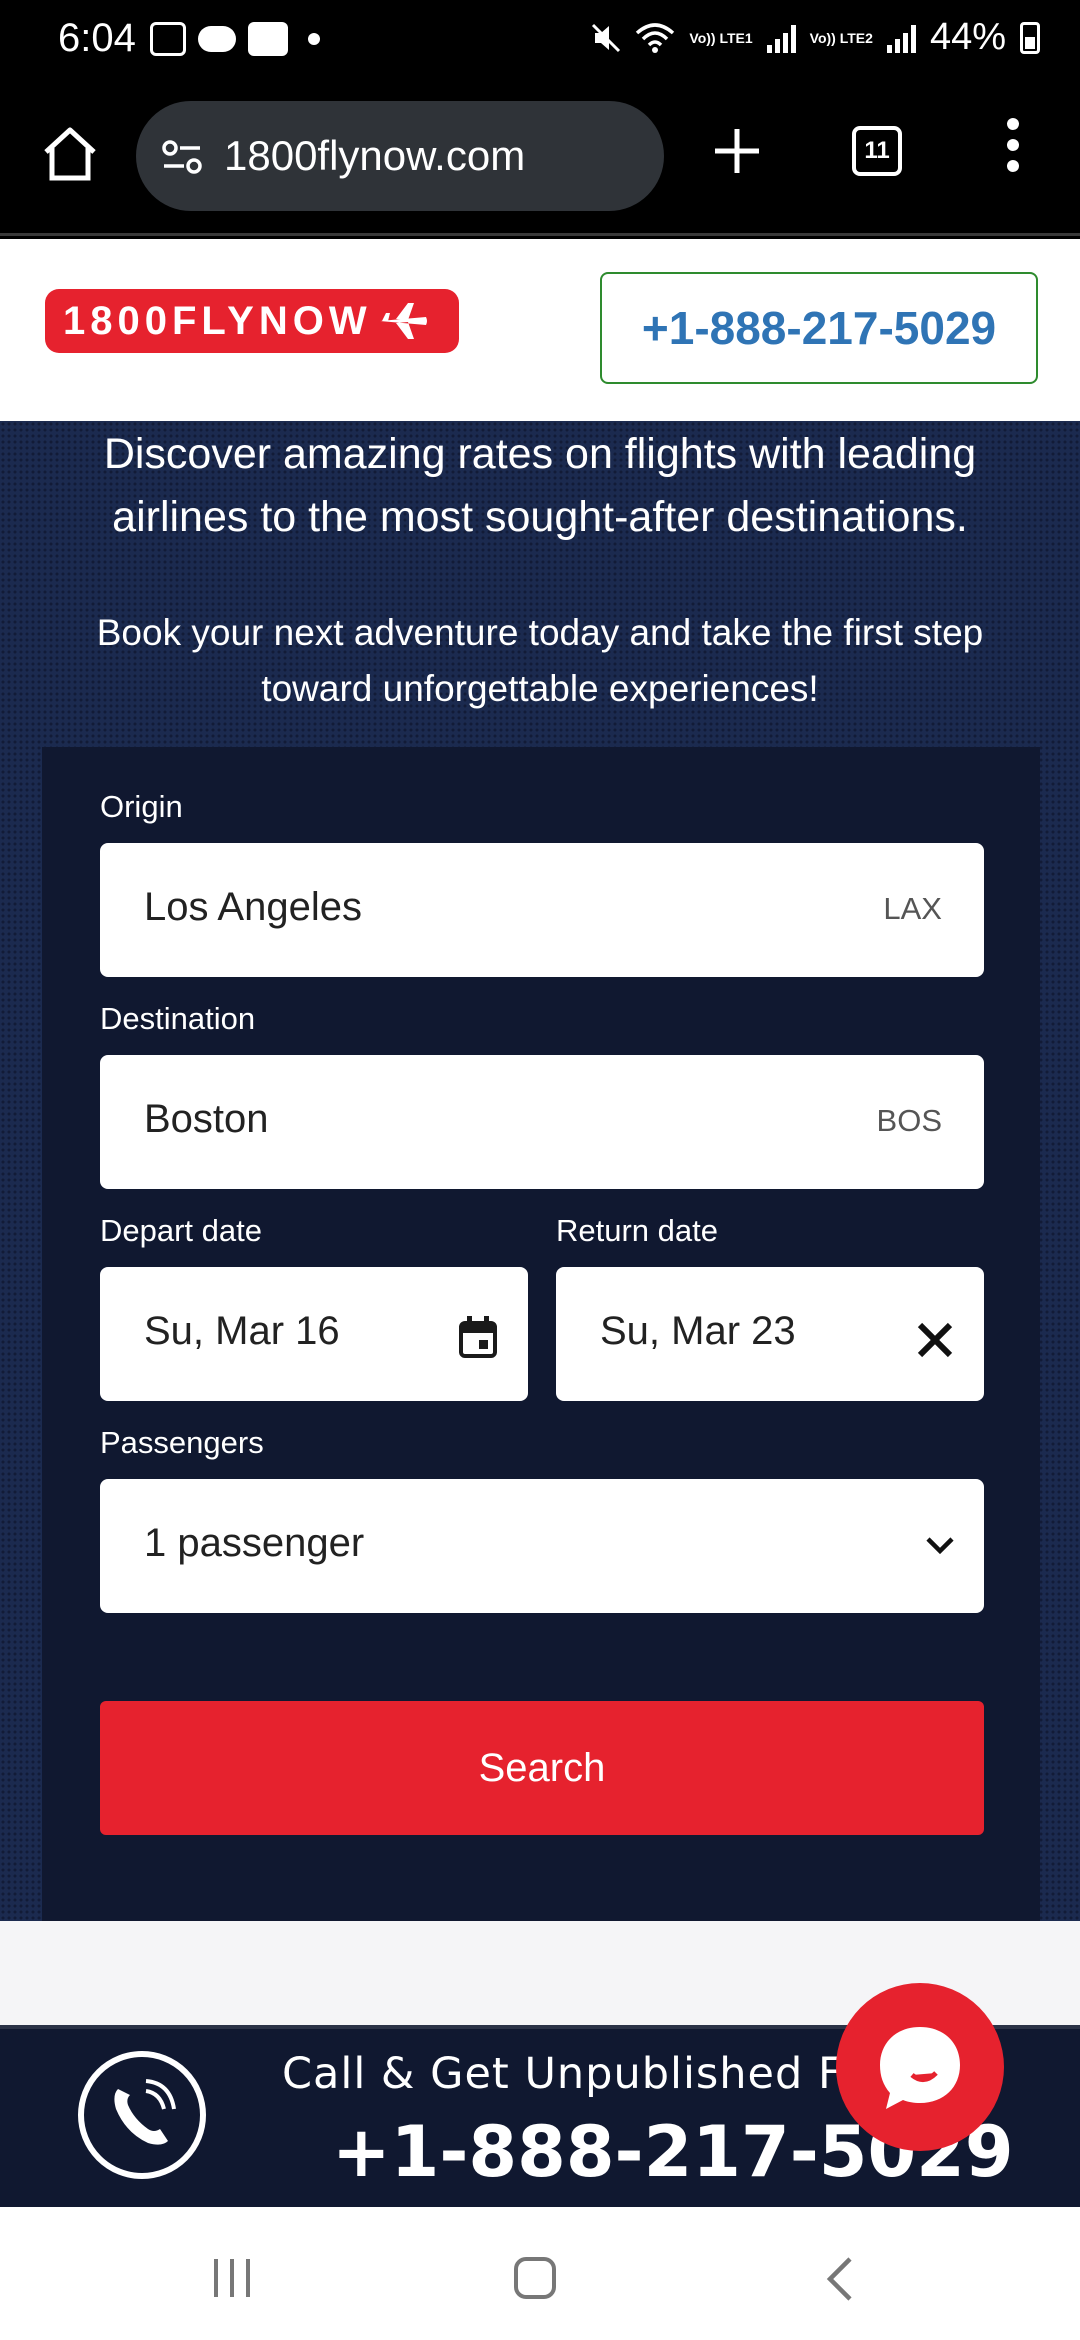  What do you see at coordinates (781, 38) in the screenshot?
I see `signal1-icon` at bounding box center [781, 38].